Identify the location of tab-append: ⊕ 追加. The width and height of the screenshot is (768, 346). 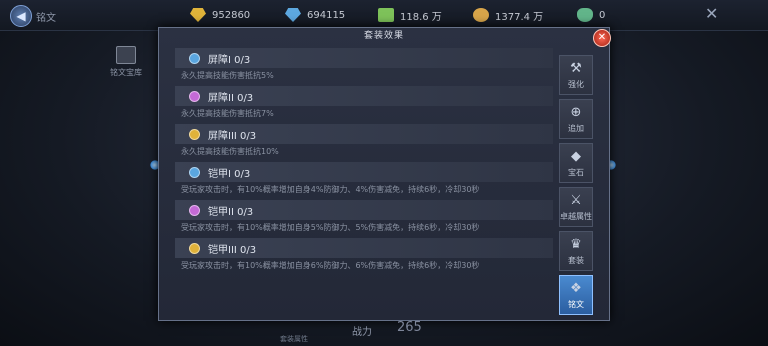
(576, 119).